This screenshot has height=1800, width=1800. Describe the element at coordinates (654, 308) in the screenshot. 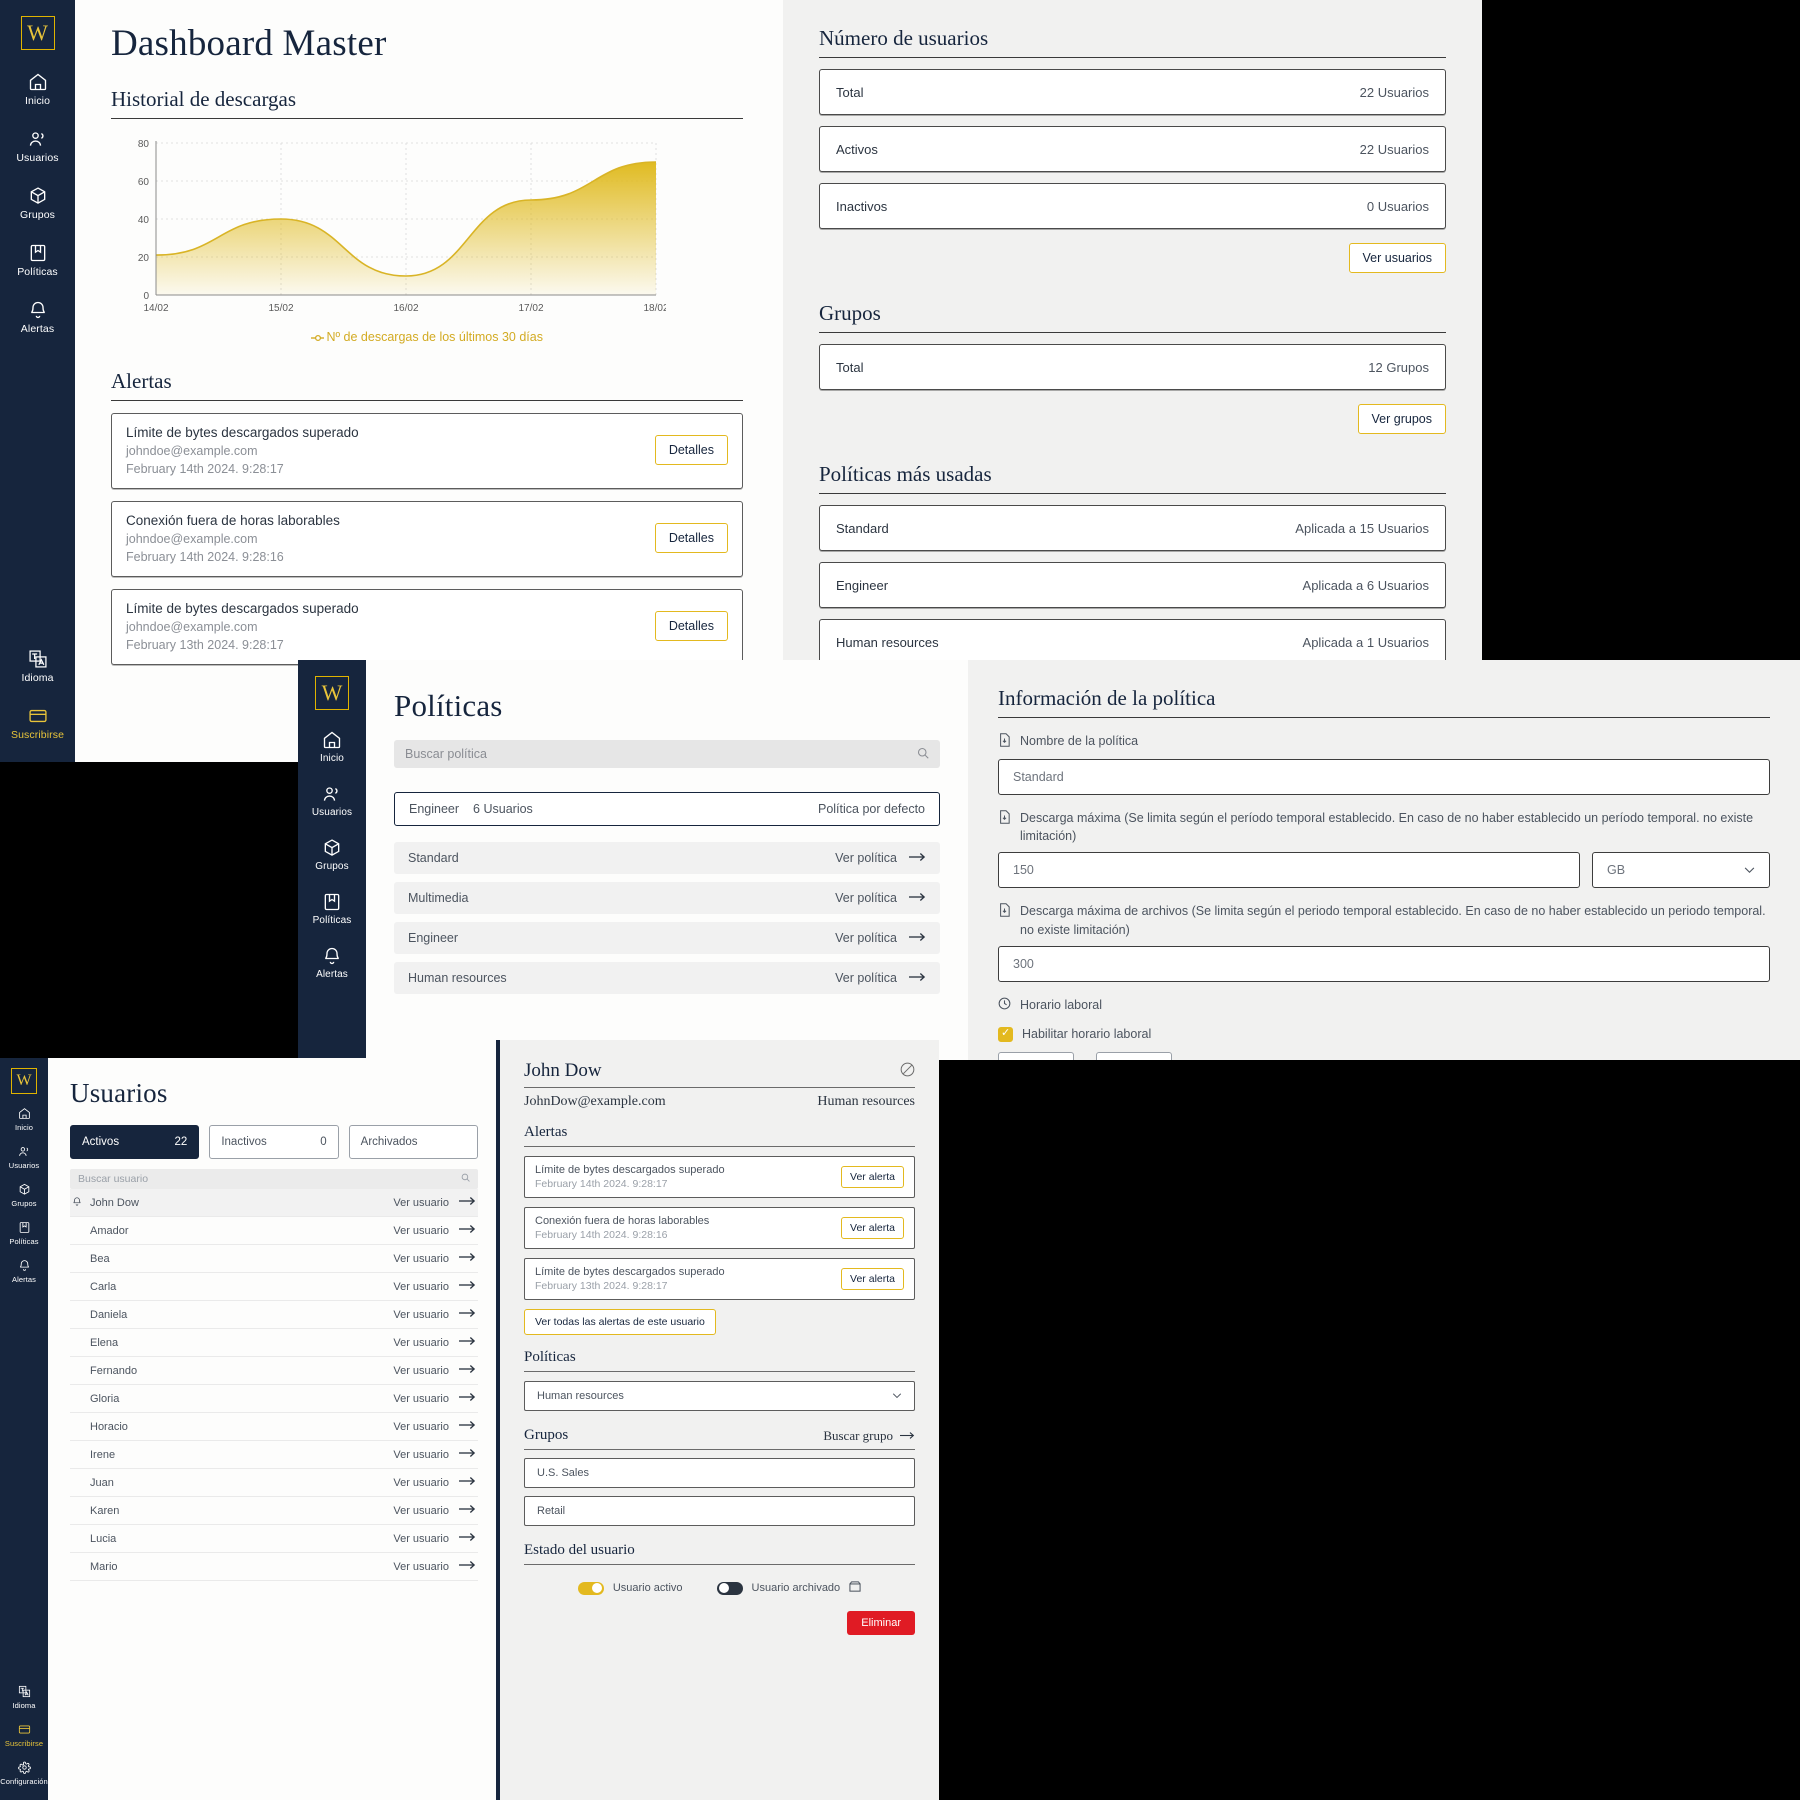

I see `svg-text: 18/02` at that location.